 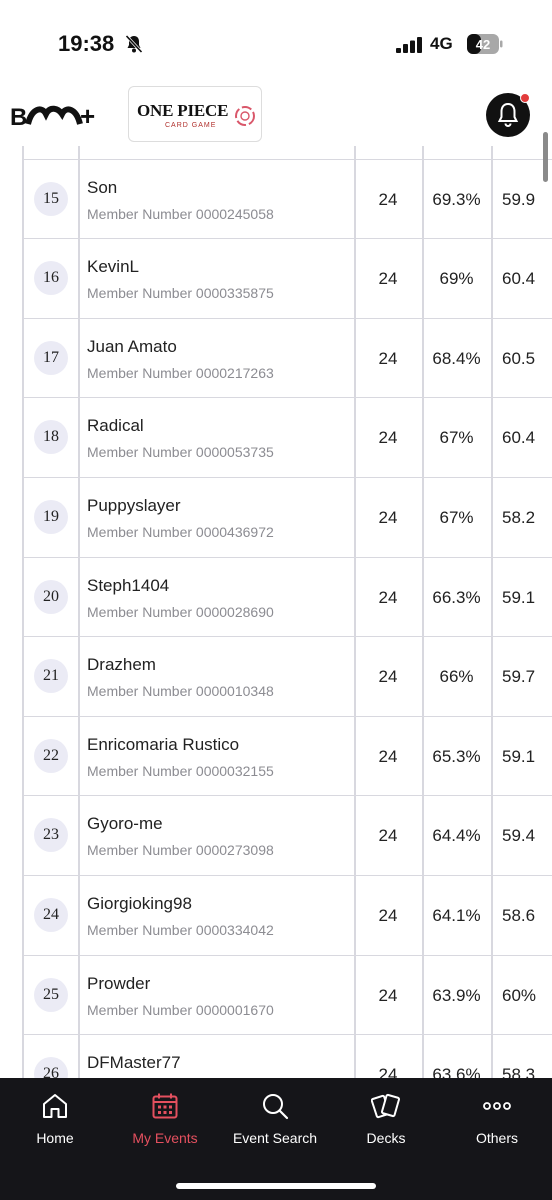 I want to click on member-number: Member Number 0000053735, so click(x=180, y=452).